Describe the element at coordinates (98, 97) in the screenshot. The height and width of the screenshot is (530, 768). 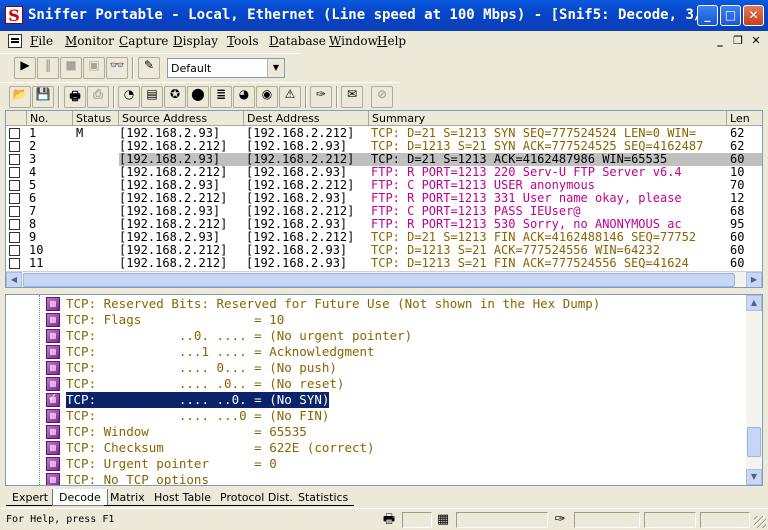
I see `print-preview-icon: ⎙` at that location.